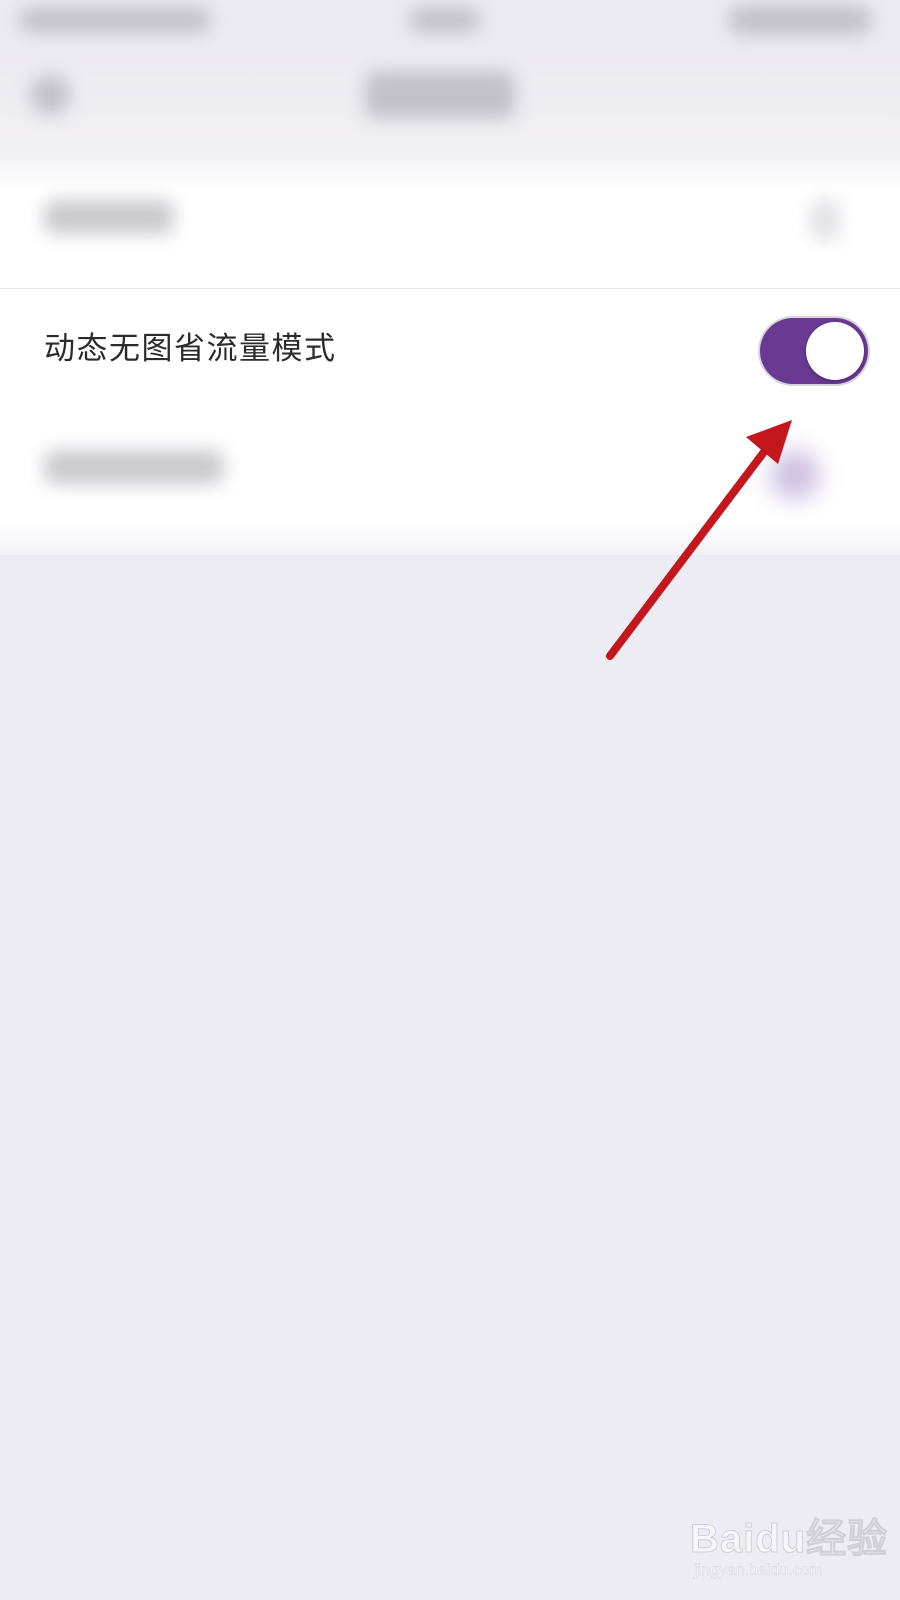 This screenshot has width=900, height=1600. What do you see at coordinates (134, 467) in the screenshot?
I see `setting-row-blurred-bottom` at bounding box center [134, 467].